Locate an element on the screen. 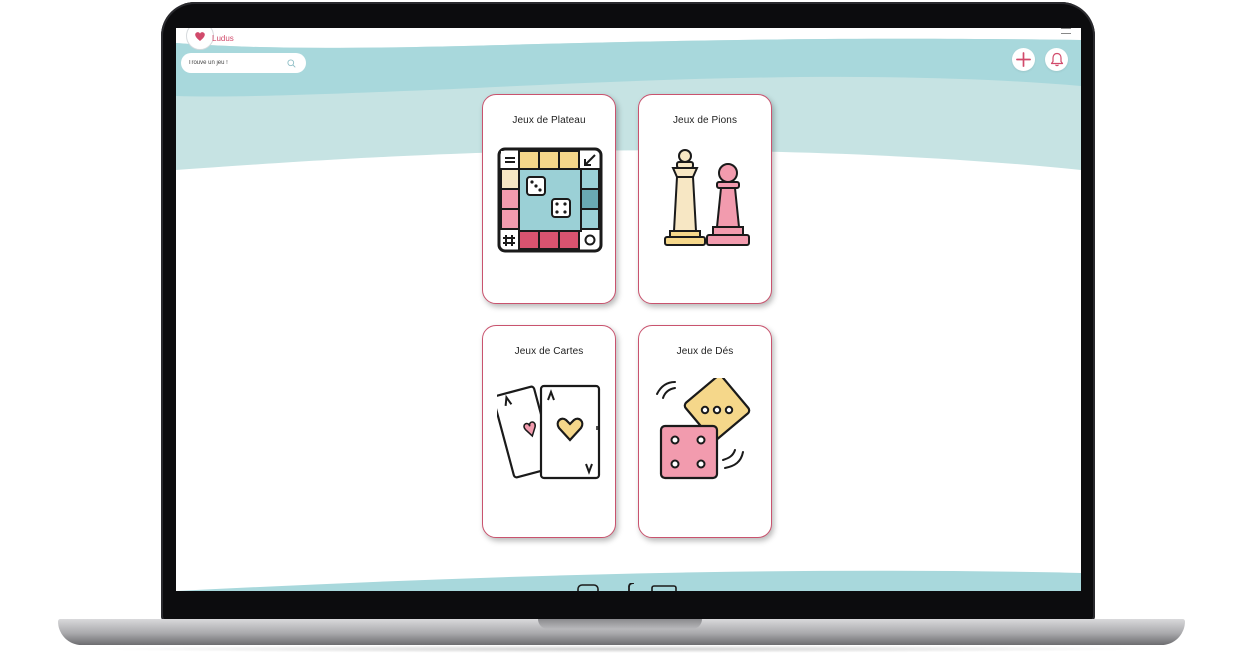 The height and width of the screenshot is (663, 1239). board-game-icon is located at coordinates (550, 200).